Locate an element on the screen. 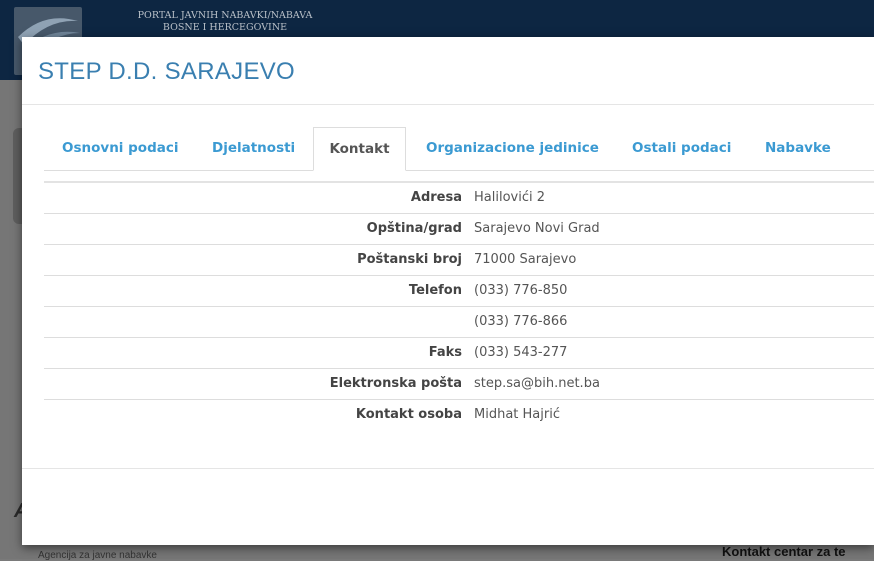 Image resolution: width=874 pixels, height=561 pixels. row-label: Faks is located at coordinates (445, 352).